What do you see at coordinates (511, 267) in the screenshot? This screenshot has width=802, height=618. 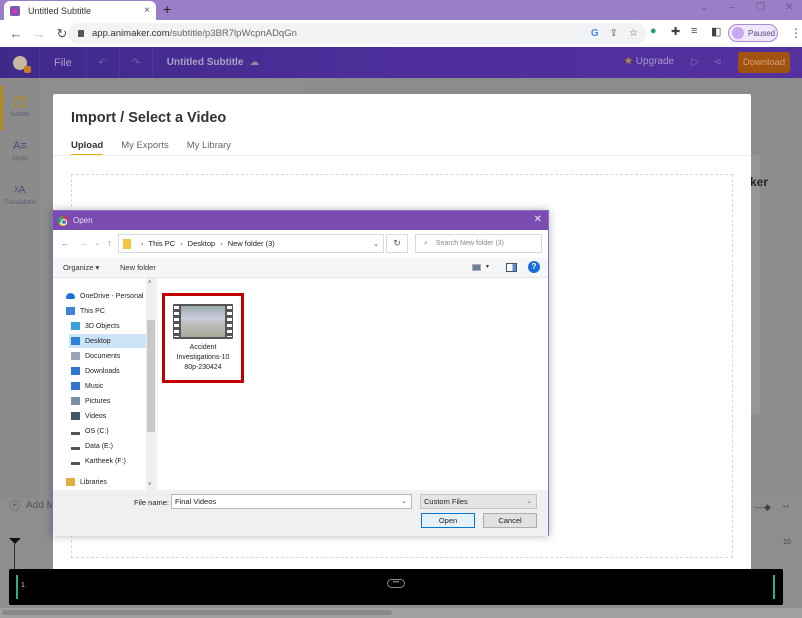 I see `preview-pane-icon` at bounding box center [511, 267].